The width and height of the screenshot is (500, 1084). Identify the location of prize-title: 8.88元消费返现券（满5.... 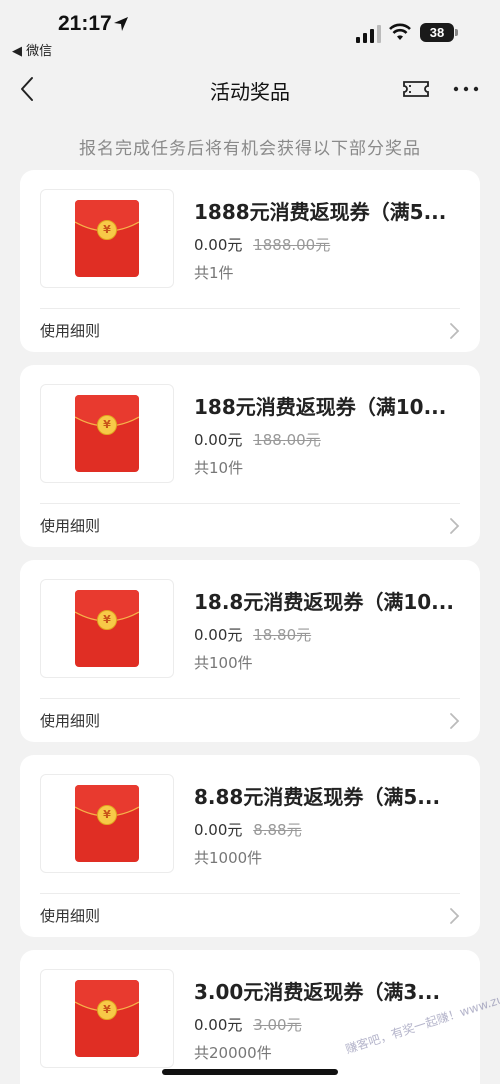
(317, 797).